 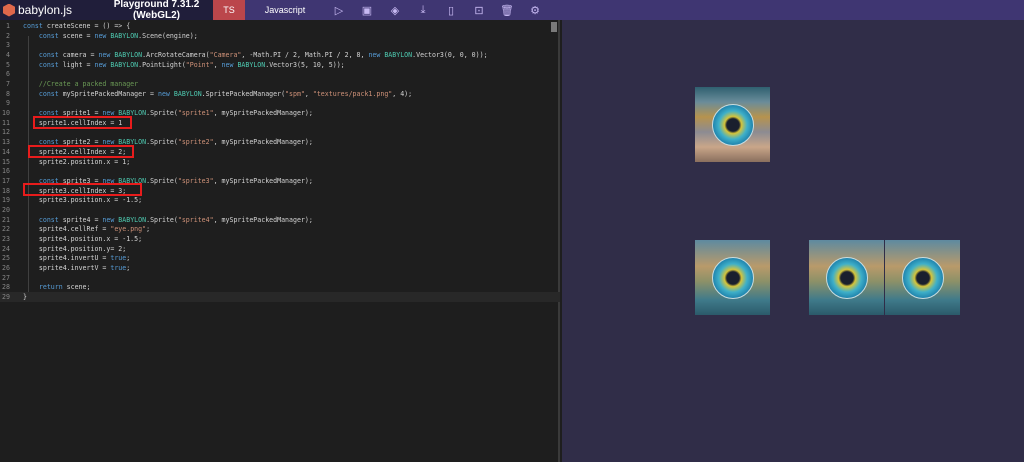 What do you see at coordinates (535, 10) in the screenshot?
I see `settings-icon: ⚙` at bounding box center [535, 10].